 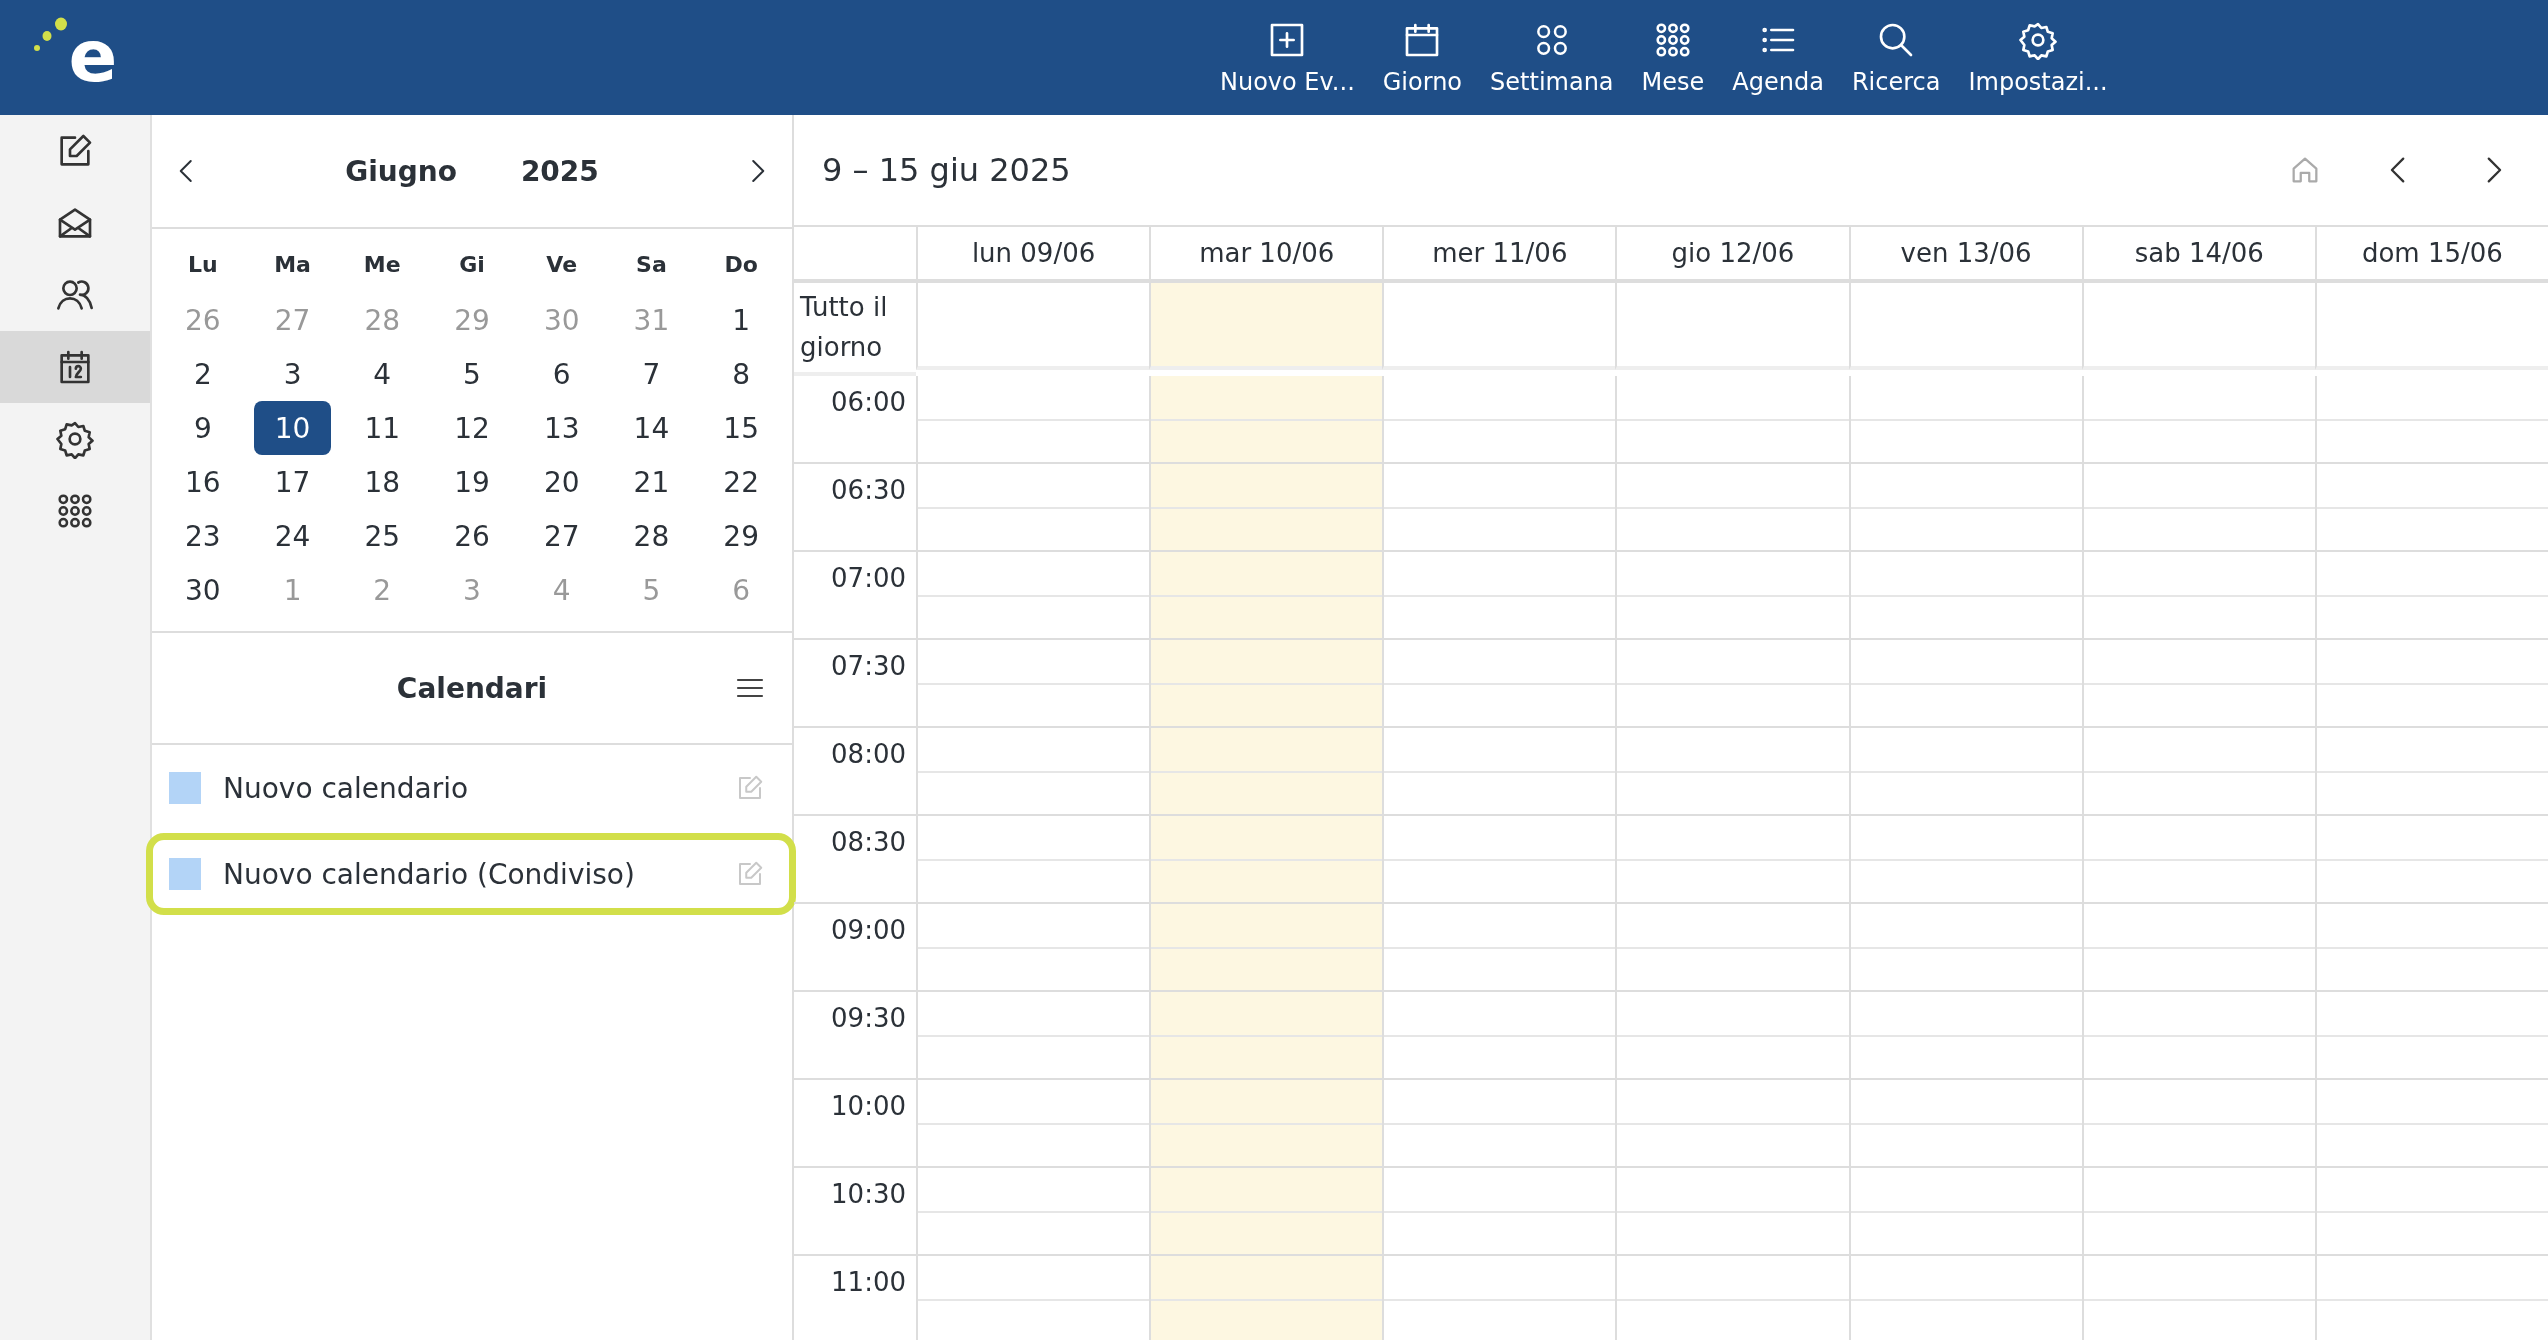 What do you see at coordinates (561, 428) in the screenshot?
I see `date-cell: 13` at bounding box center [561, 428].